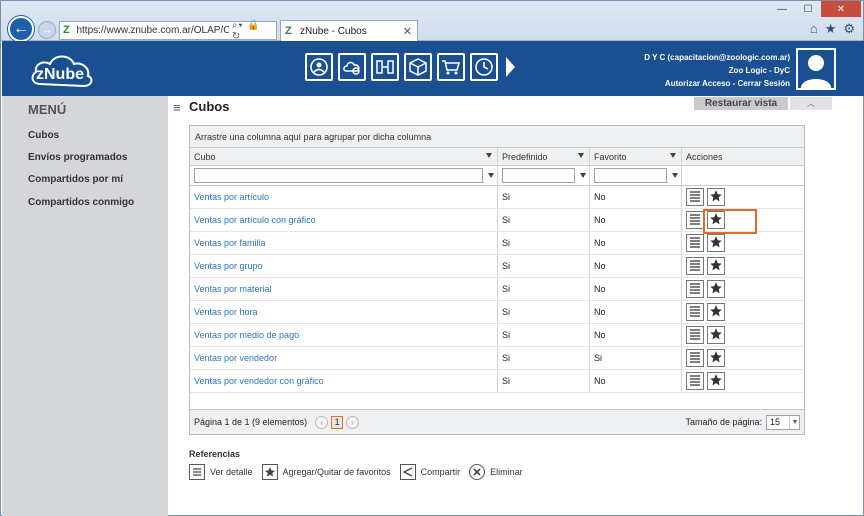  Describe the element at coordinates (506, 312) in the screenshot. I see `predefinido-value: Si` at that location.